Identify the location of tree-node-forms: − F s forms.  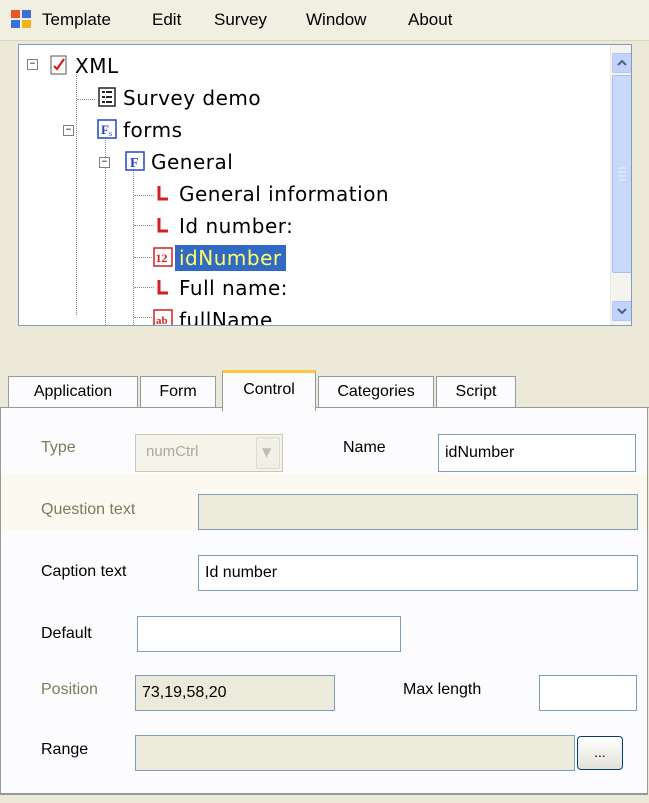
(169, 131).